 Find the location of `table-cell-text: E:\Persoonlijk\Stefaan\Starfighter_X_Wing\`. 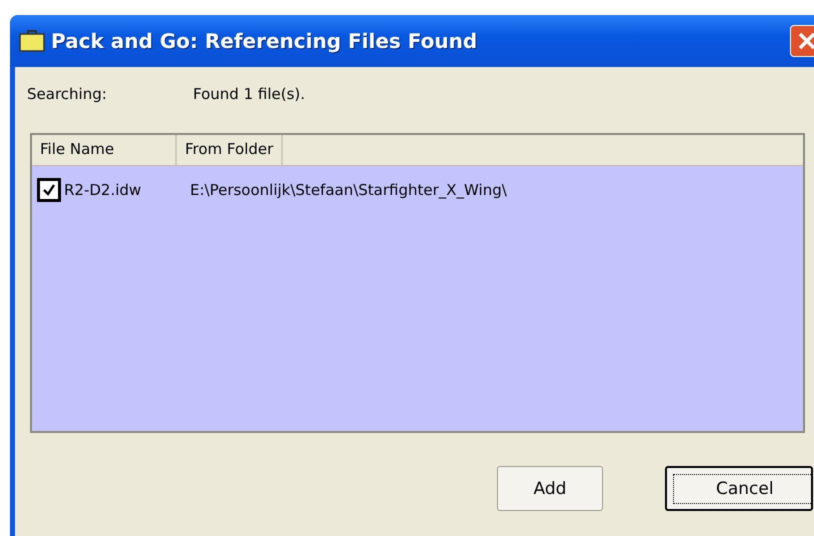

table-cell-text: E:\Persoonlijk\Stefaan\Starfighter_X_Wing\ is located at coordinates (348, 190).